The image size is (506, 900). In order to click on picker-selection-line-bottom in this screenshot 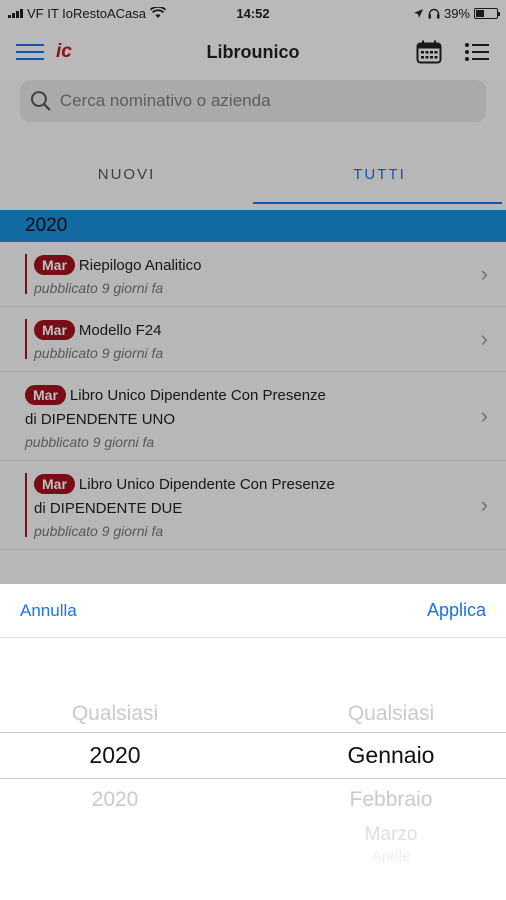, I will do `click(253, 778)`.